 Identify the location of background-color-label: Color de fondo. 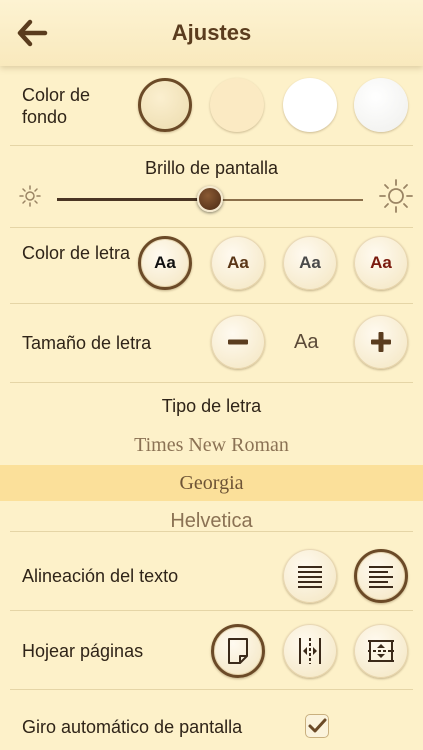
(56, 106).